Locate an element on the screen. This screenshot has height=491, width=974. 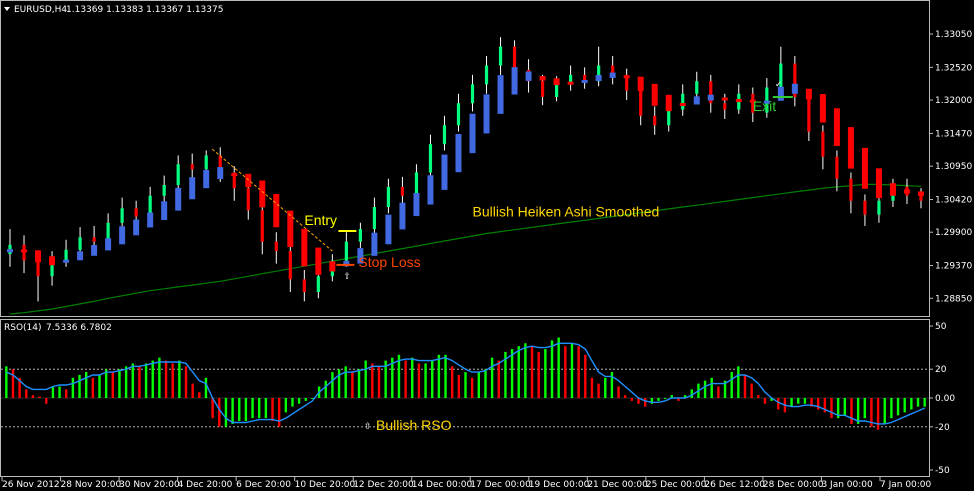
rso-annotation-layer: ⇧ Bullish RSO is located at coordinates (408, 425).